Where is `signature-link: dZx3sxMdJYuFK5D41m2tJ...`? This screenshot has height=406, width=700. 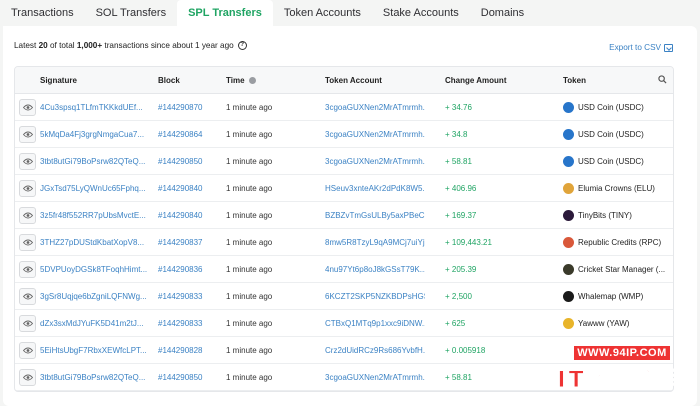 signature-link: dZx3sxMdJYuFK5D41m2tJ... is located at coordinates (95, 323).